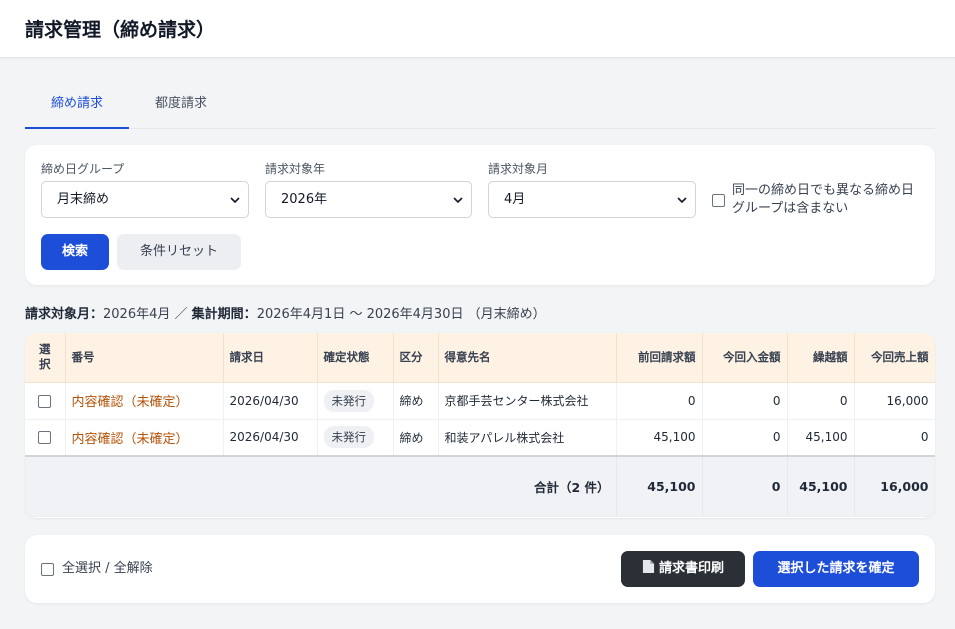 The width and height of the screenshot is (955, 629). Describe the element at coordinates (64, 314) in the screenshot. I see `summary-month-label: 請求対象月：` at that location.